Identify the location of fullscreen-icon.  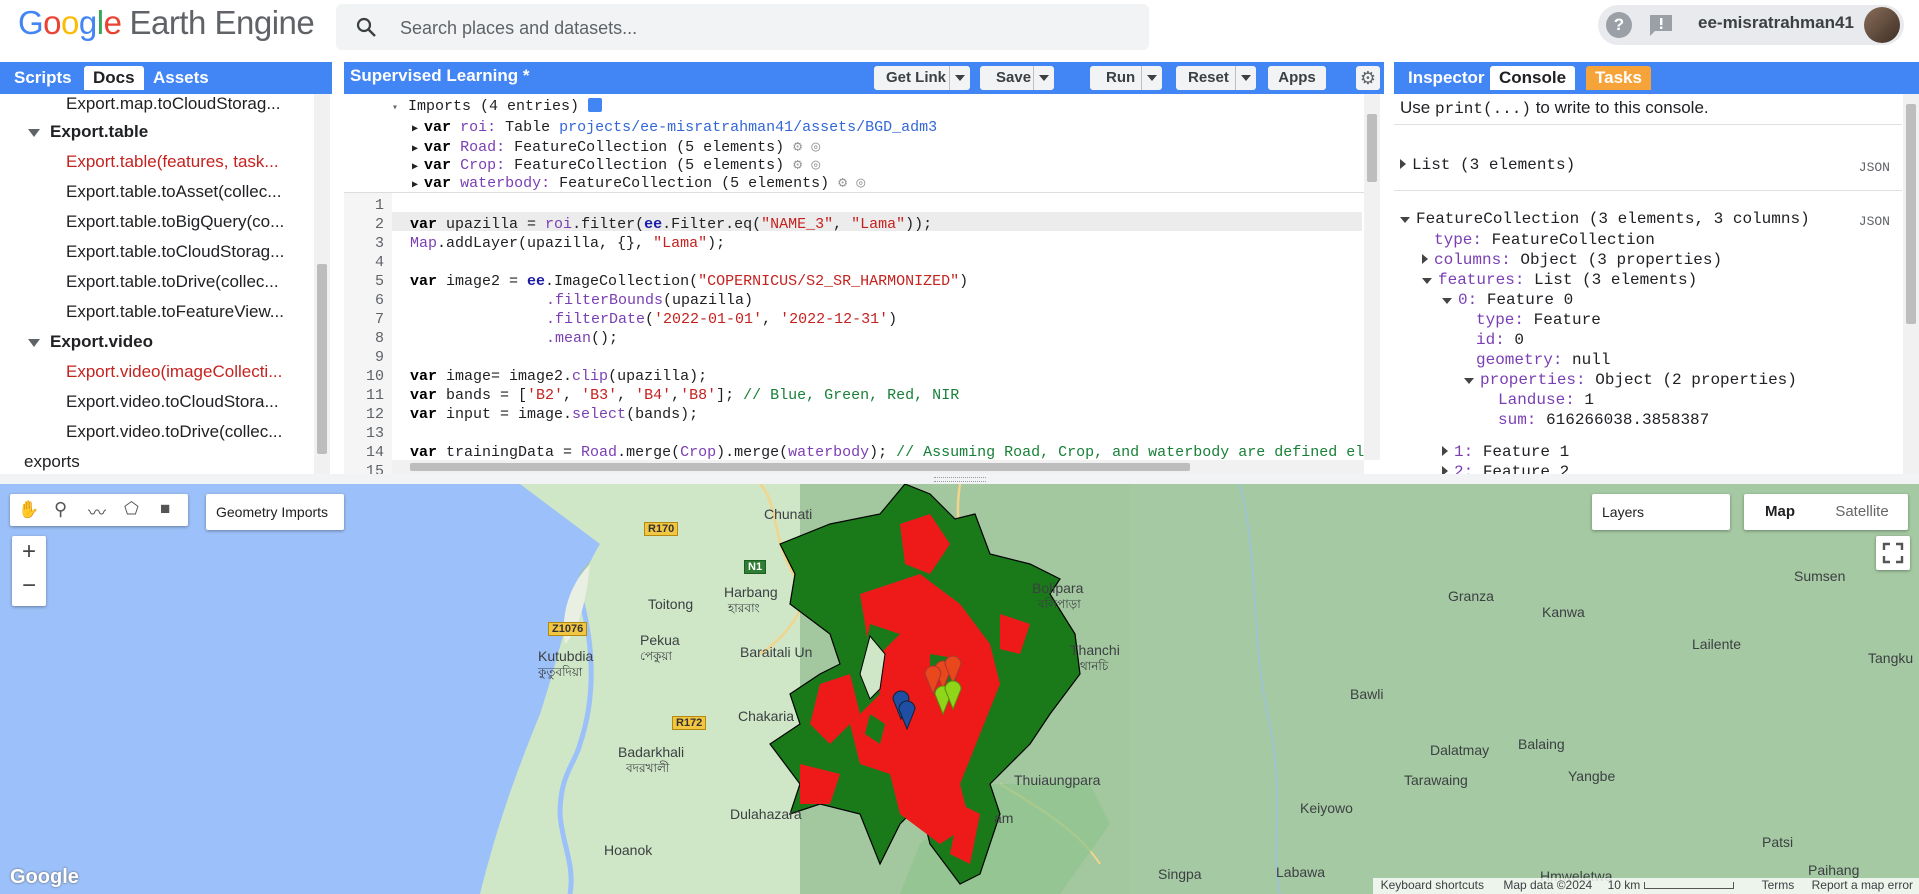
(1893, 553).